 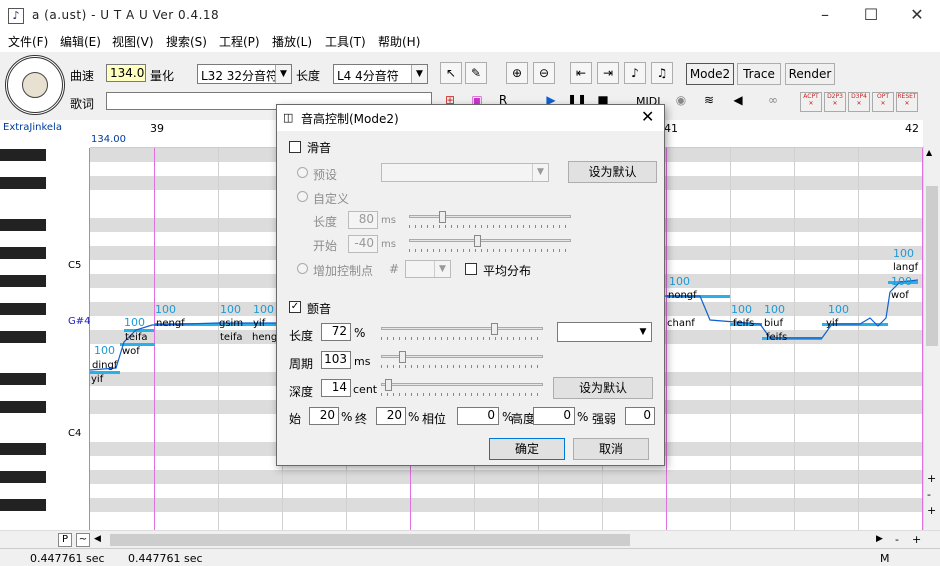 What do you see at coordinates (295, 147) in the screenshot?
I see `portamento-checkbox` at bounding box center [295, 147].